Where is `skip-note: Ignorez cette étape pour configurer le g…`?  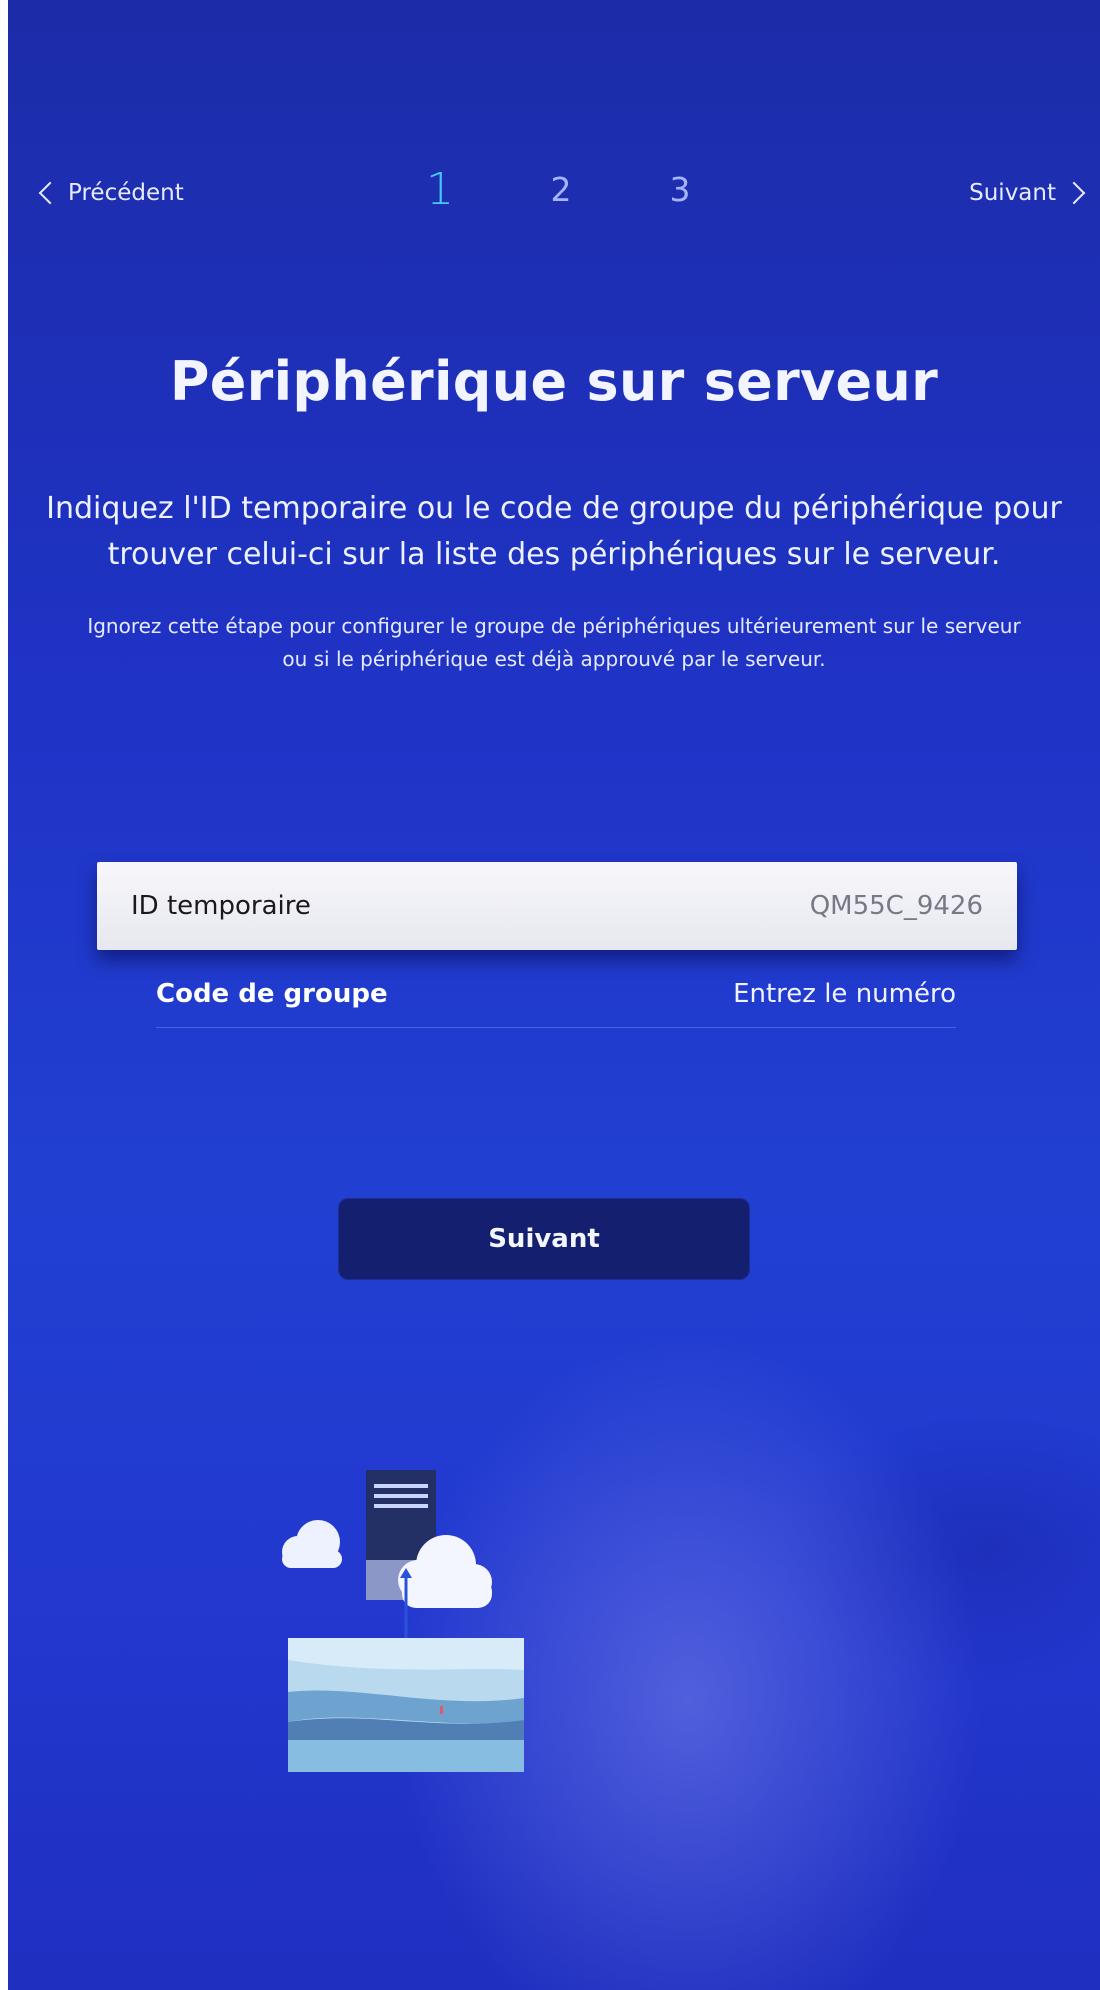 skip-note: Ignorez cette étape pour configurer le g… is located at coordinates (554, 642).